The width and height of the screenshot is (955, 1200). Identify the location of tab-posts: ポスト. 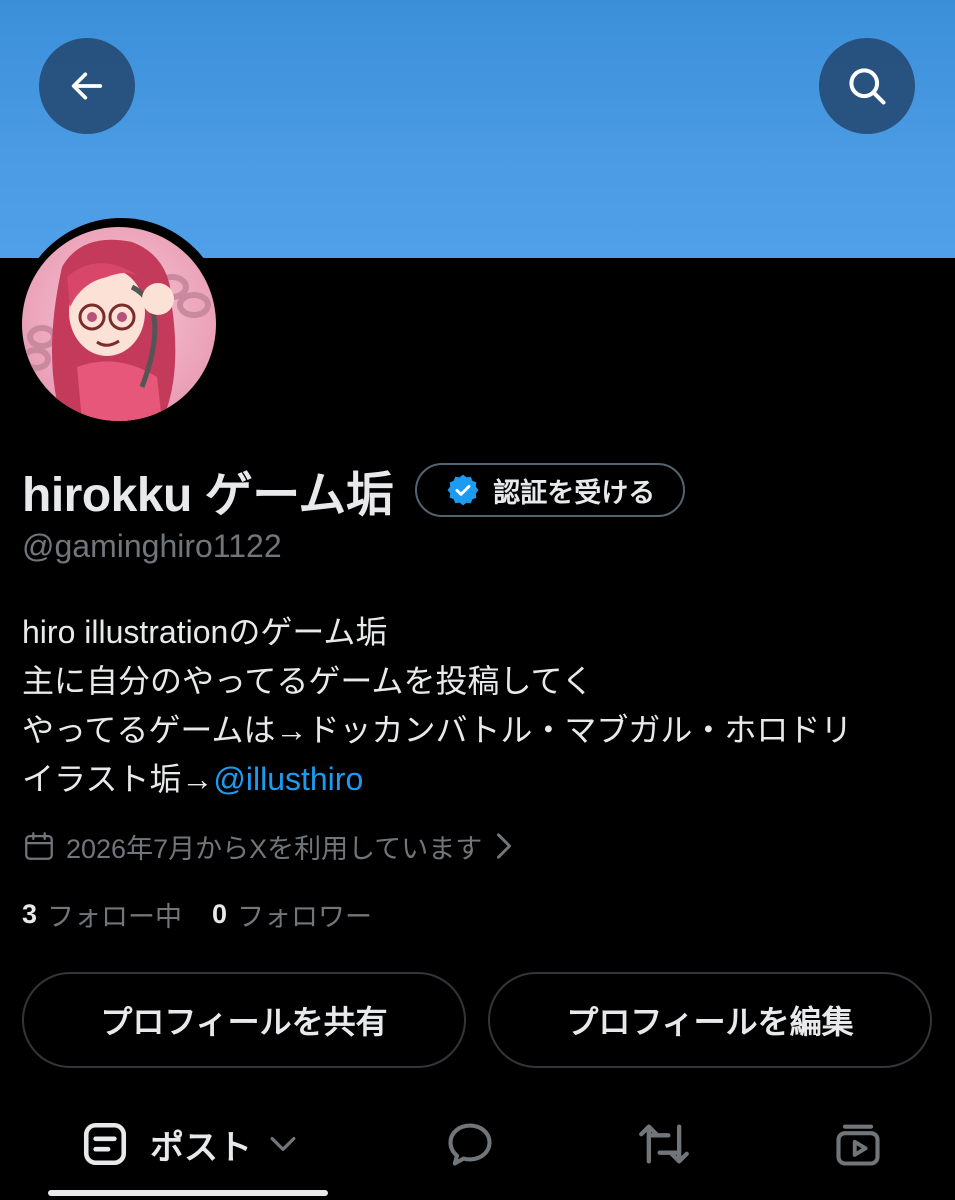
(188, 1144).